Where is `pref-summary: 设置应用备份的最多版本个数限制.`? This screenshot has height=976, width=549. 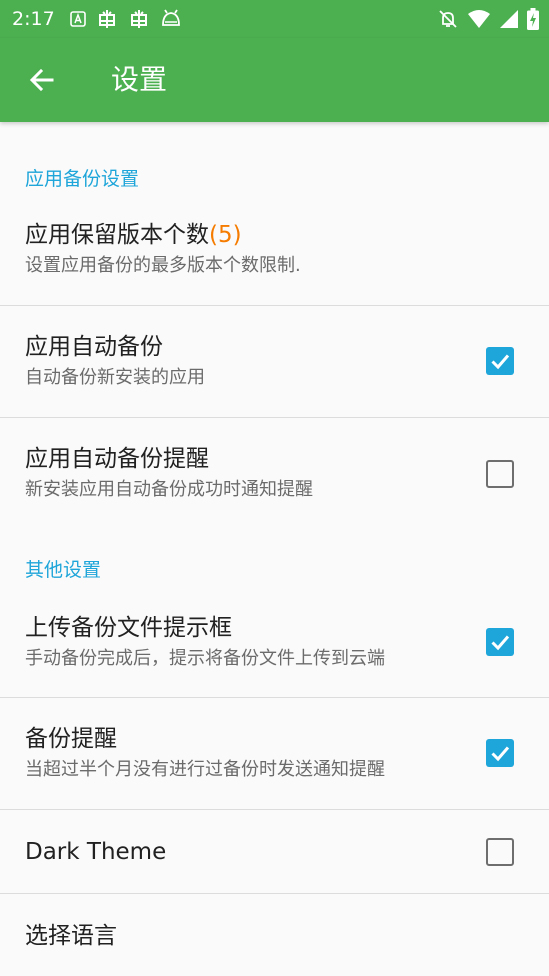 pref-summary: 设置应用备份的最多版本个数限制. is located at coordinates (163, 265).